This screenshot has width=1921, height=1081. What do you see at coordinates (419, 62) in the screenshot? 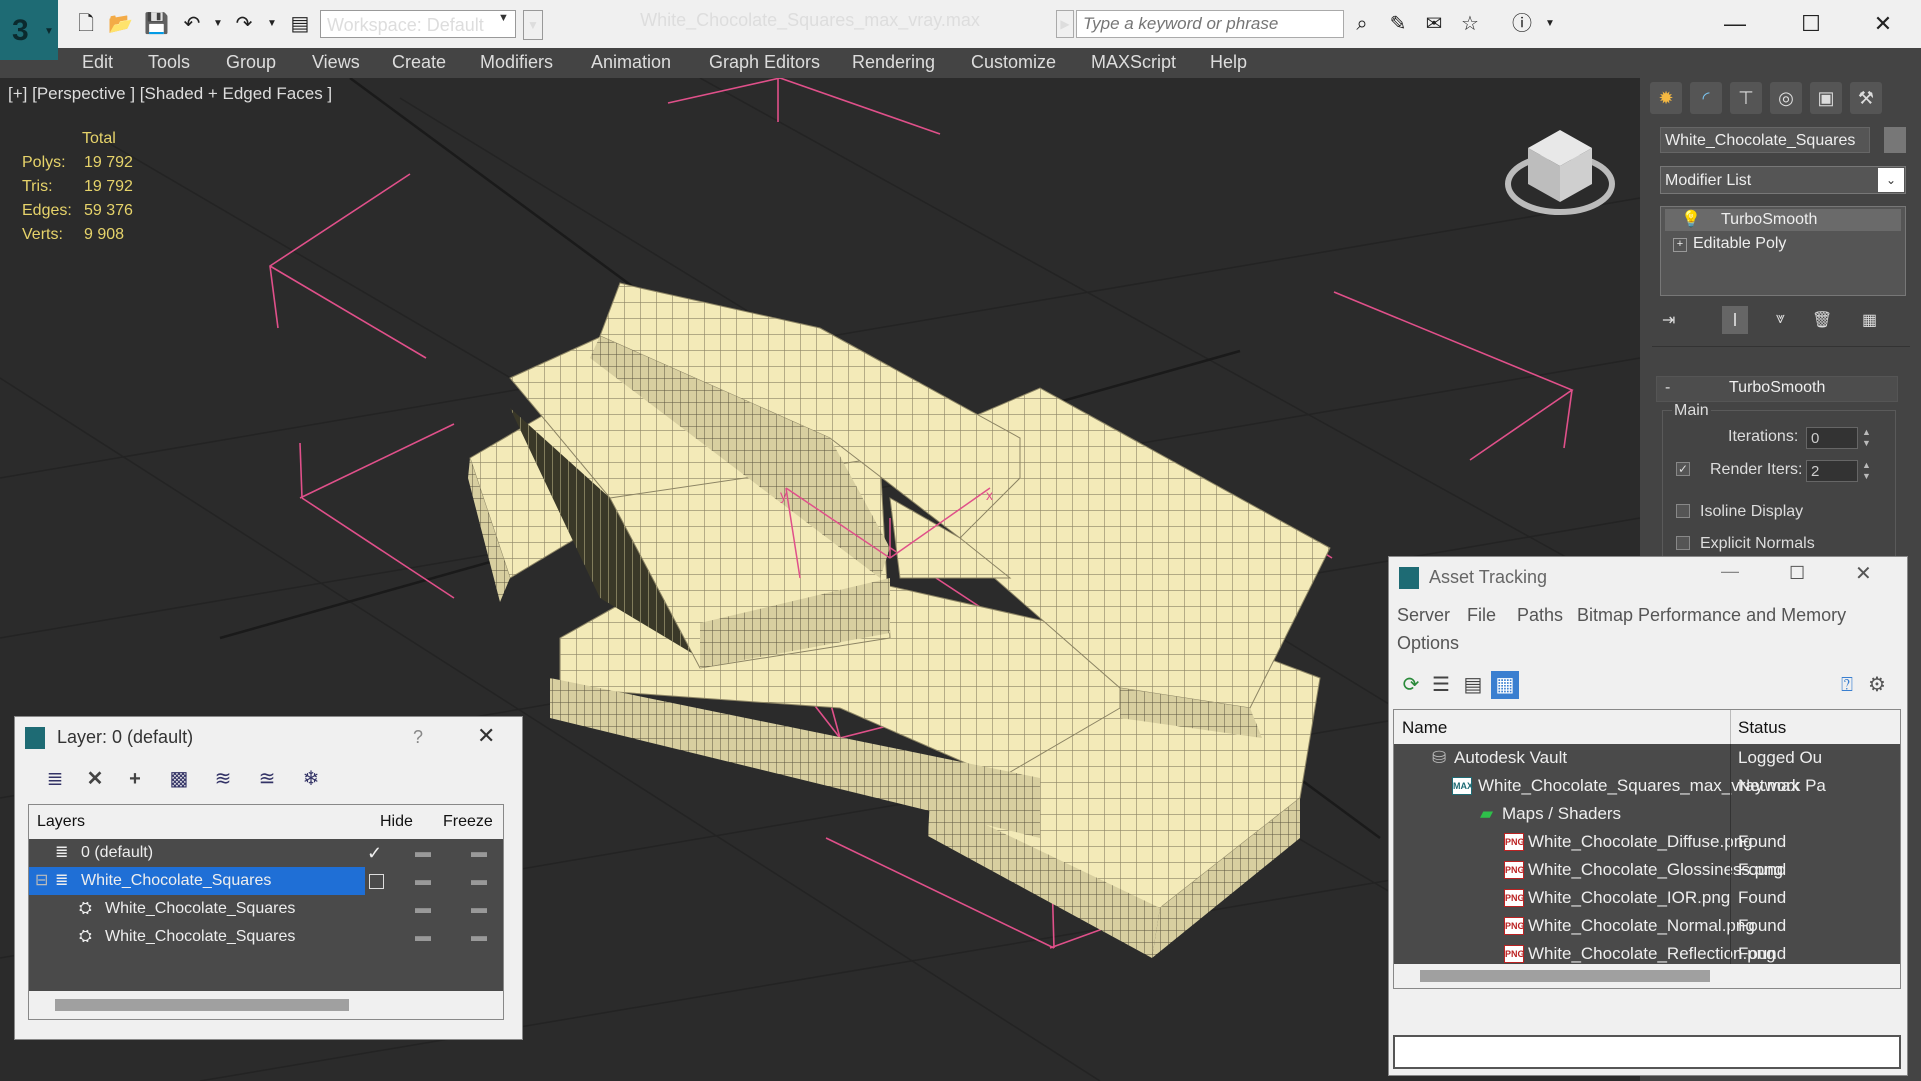
I see `menu-create: Create` at bounding box center [419, 62].